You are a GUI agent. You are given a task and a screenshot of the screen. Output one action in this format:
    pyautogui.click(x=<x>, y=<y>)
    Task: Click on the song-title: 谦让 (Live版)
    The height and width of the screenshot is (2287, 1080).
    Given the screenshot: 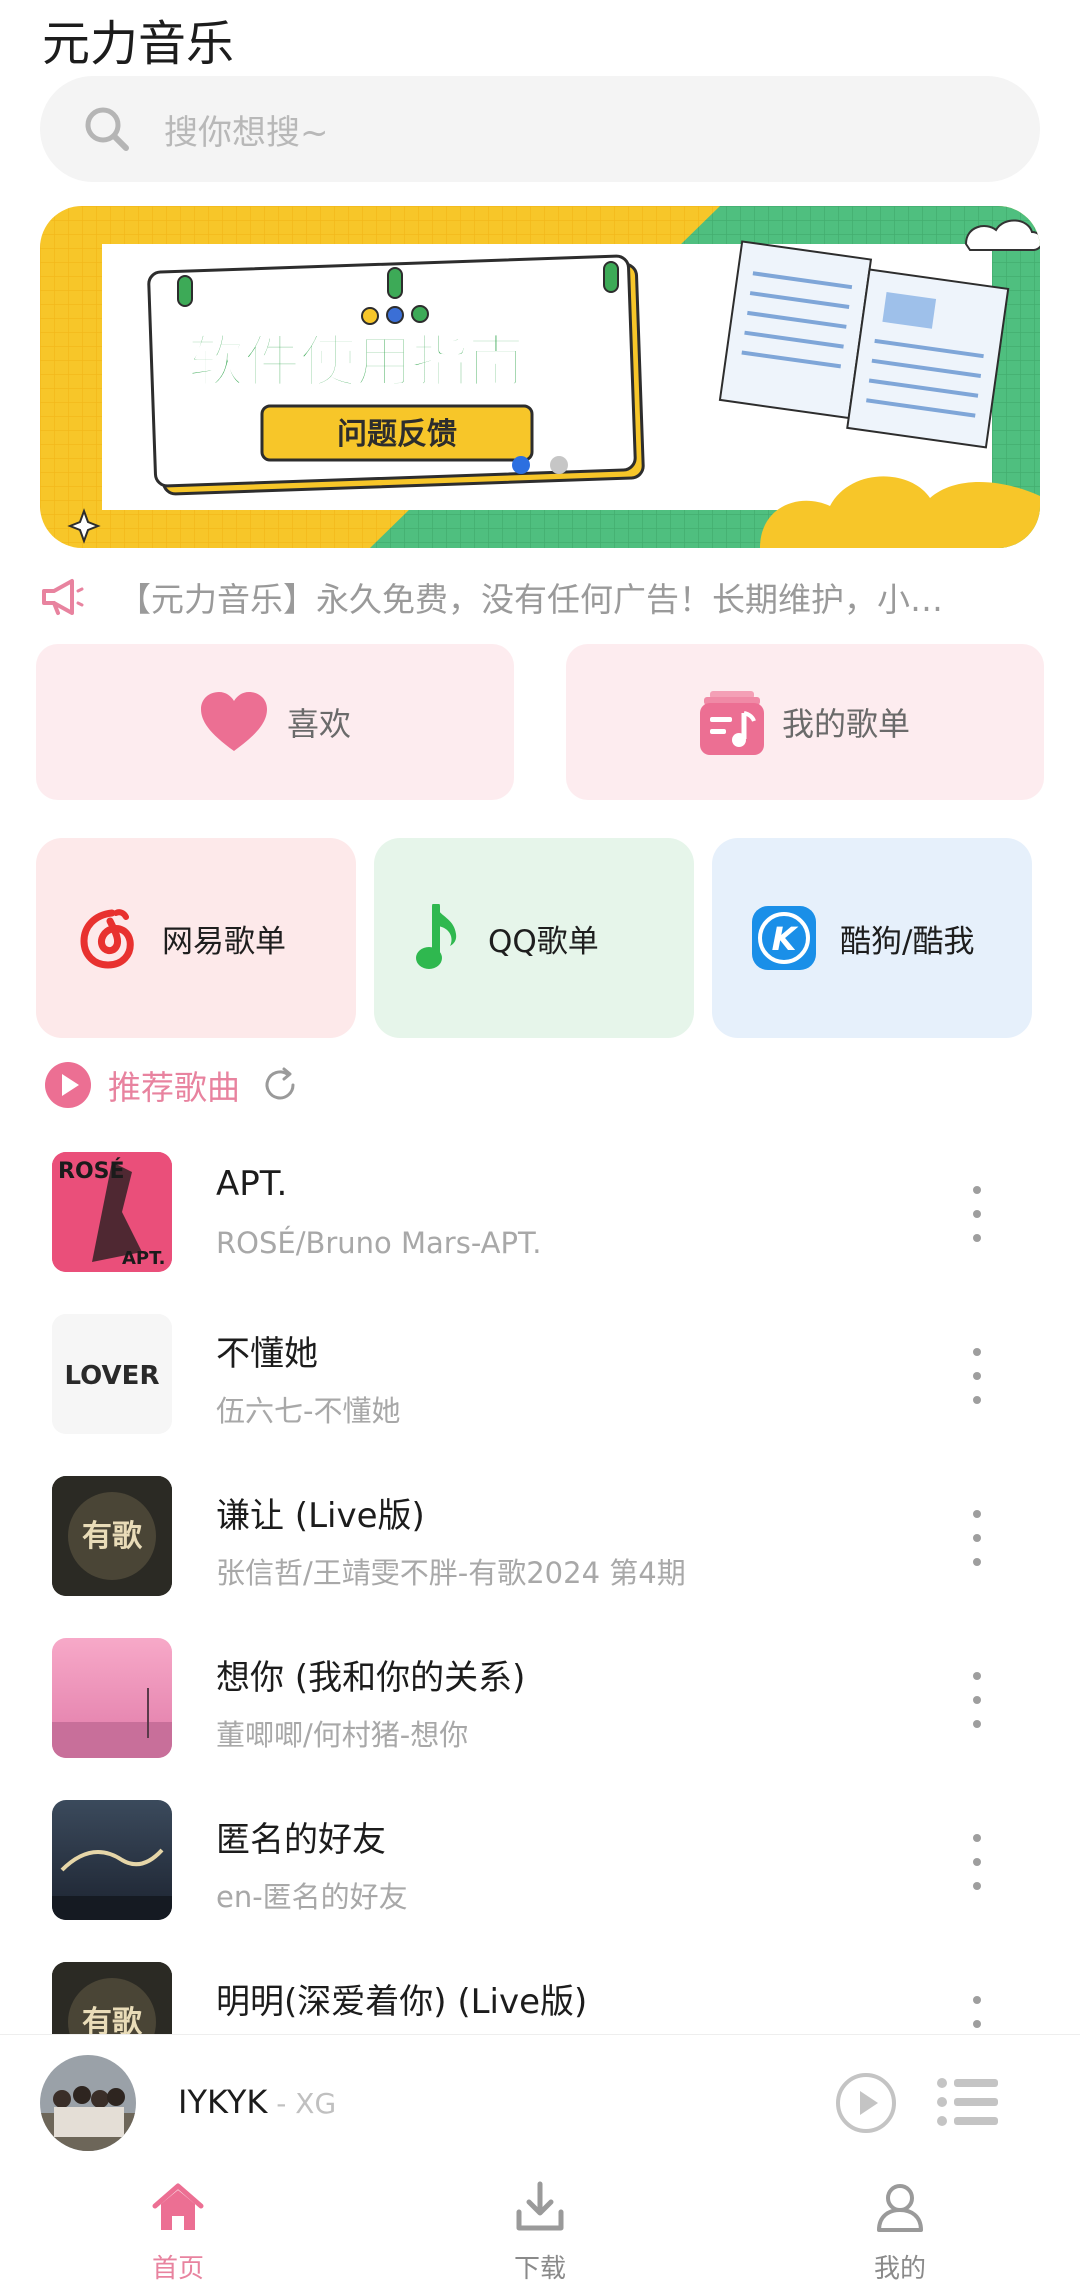 What is the action you would take?
    pyautogui.click(x=320, y=1516)
    